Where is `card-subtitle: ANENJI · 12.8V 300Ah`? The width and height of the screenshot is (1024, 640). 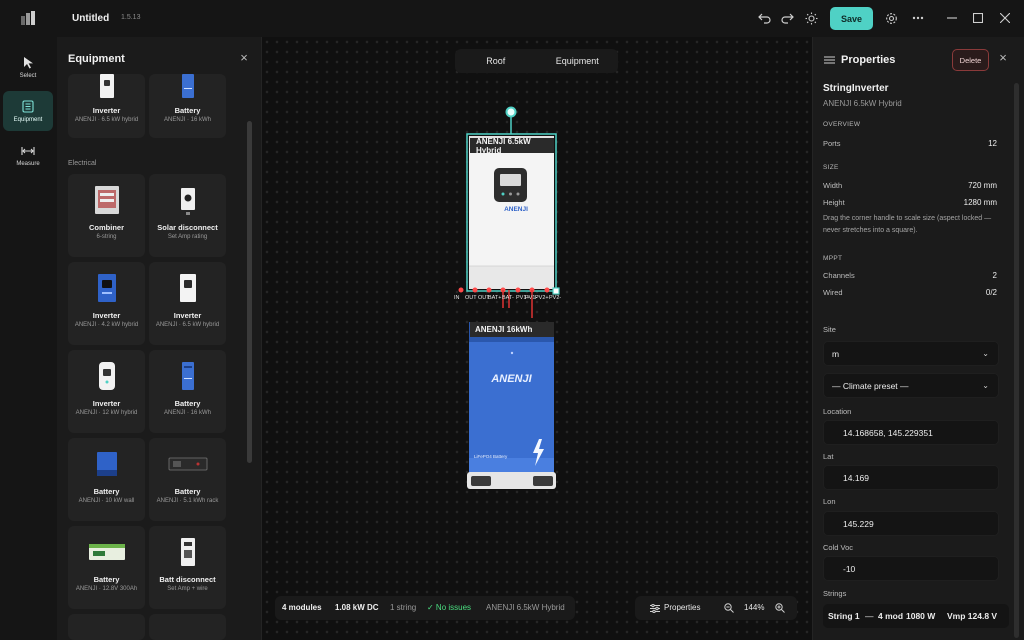
card-subtitle: ANENJI · 12.8V 300Ah is located at coordinates (106, 589).